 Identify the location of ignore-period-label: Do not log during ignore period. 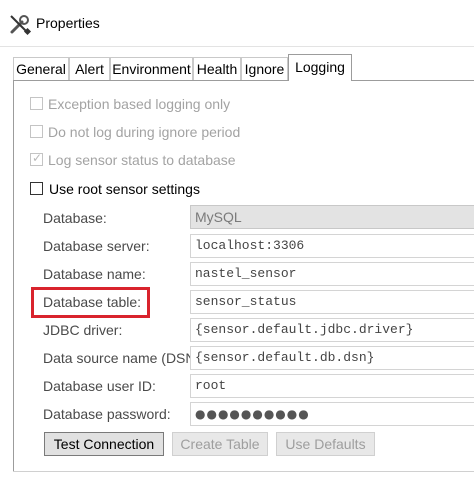
(144, 132).